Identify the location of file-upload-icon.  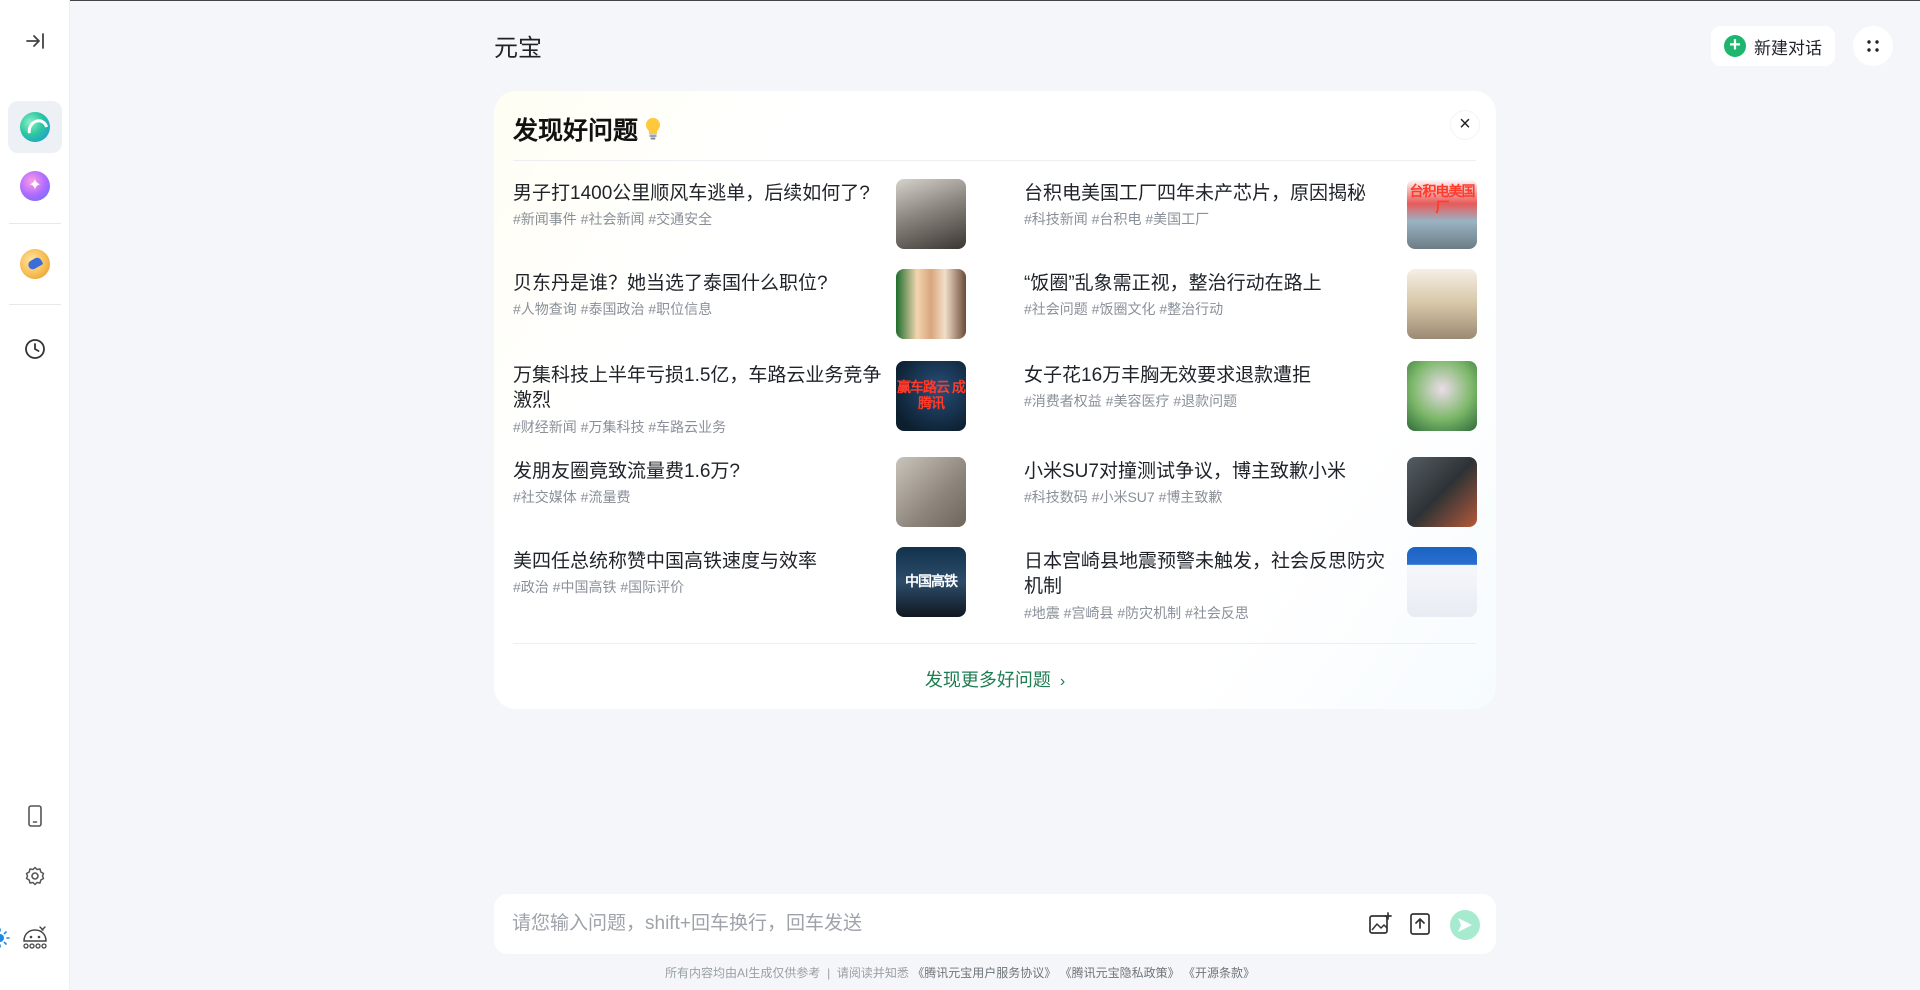
(1420, 924).